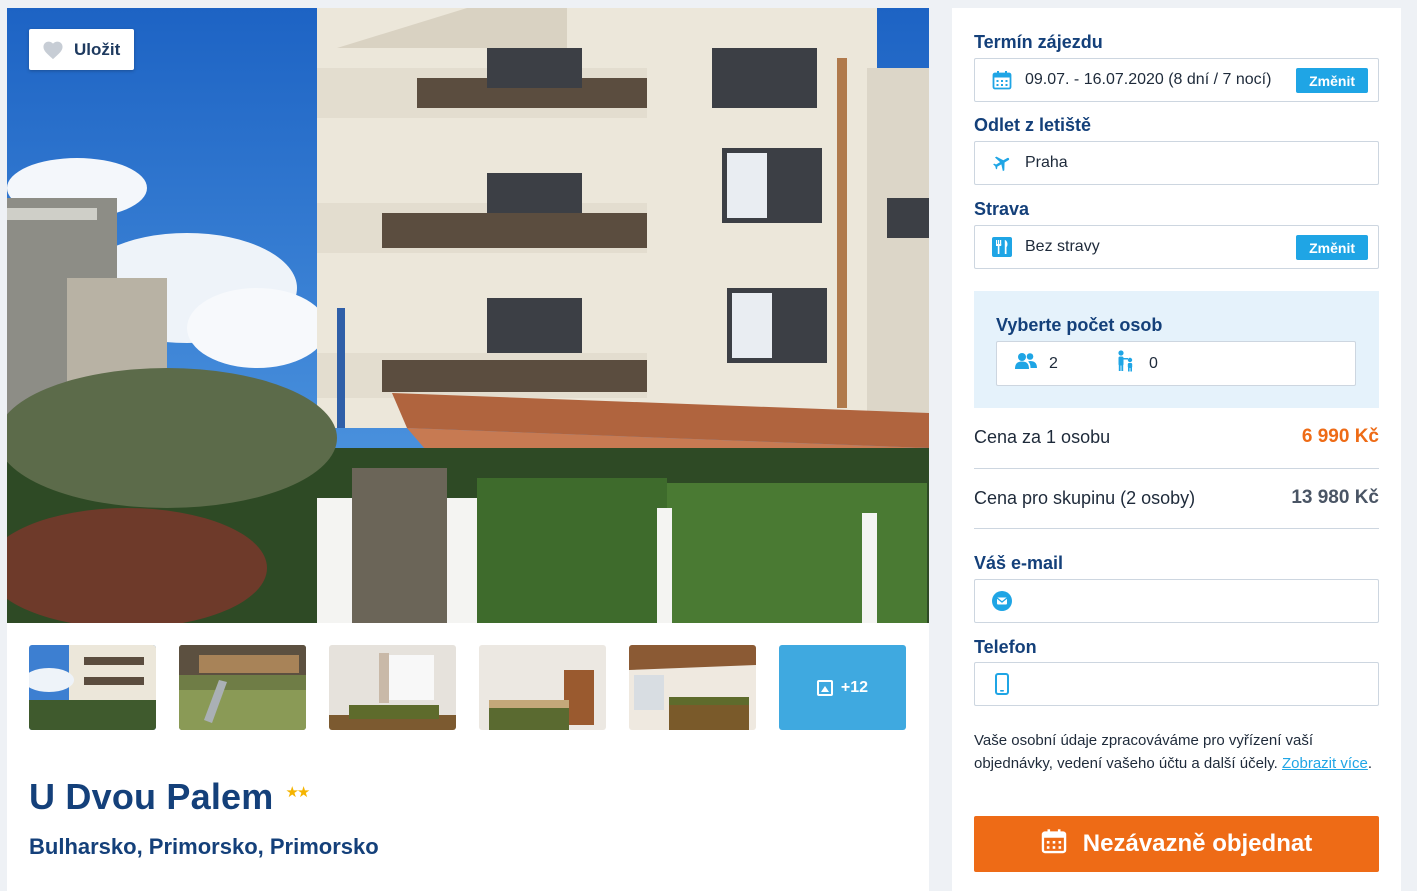 The height and width of the screenshot is (891, 1417). I want to click on persons-field: 2 0, so click(1176, 363).